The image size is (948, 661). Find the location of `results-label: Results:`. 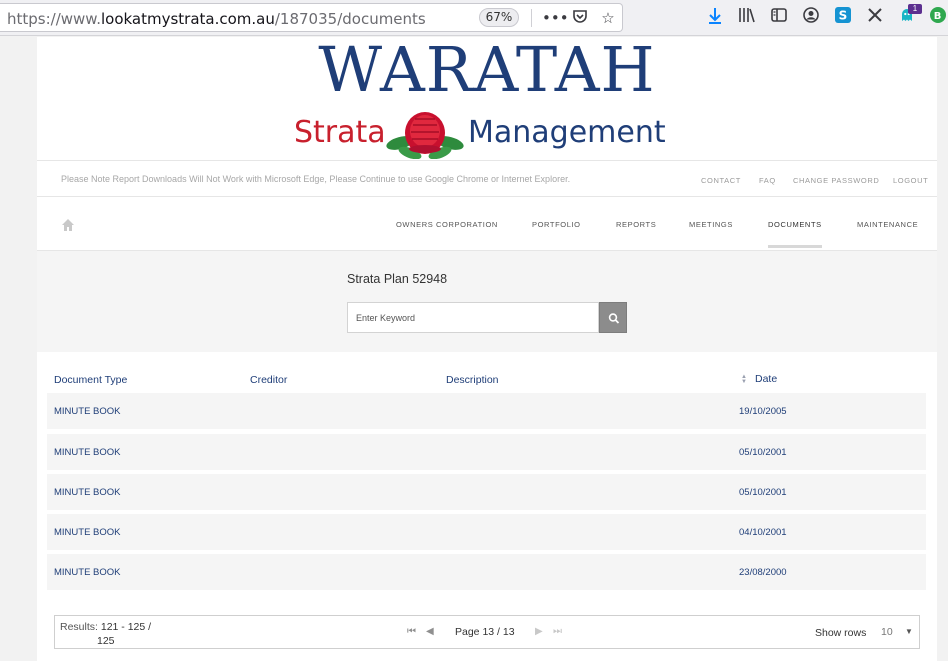

results-label: Results: is located at coordinates (79, 627).